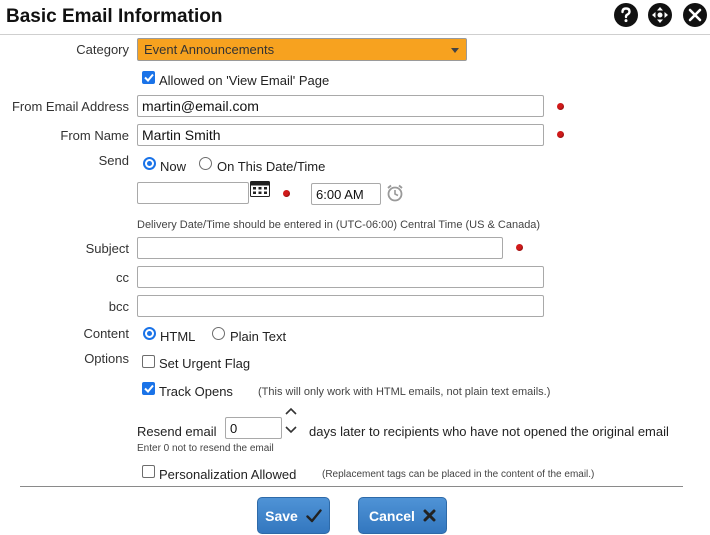 The image size is (710, 535). Describe the element at coordinates (346, 194) in the screenshot. I see `send-time-field` at that location.